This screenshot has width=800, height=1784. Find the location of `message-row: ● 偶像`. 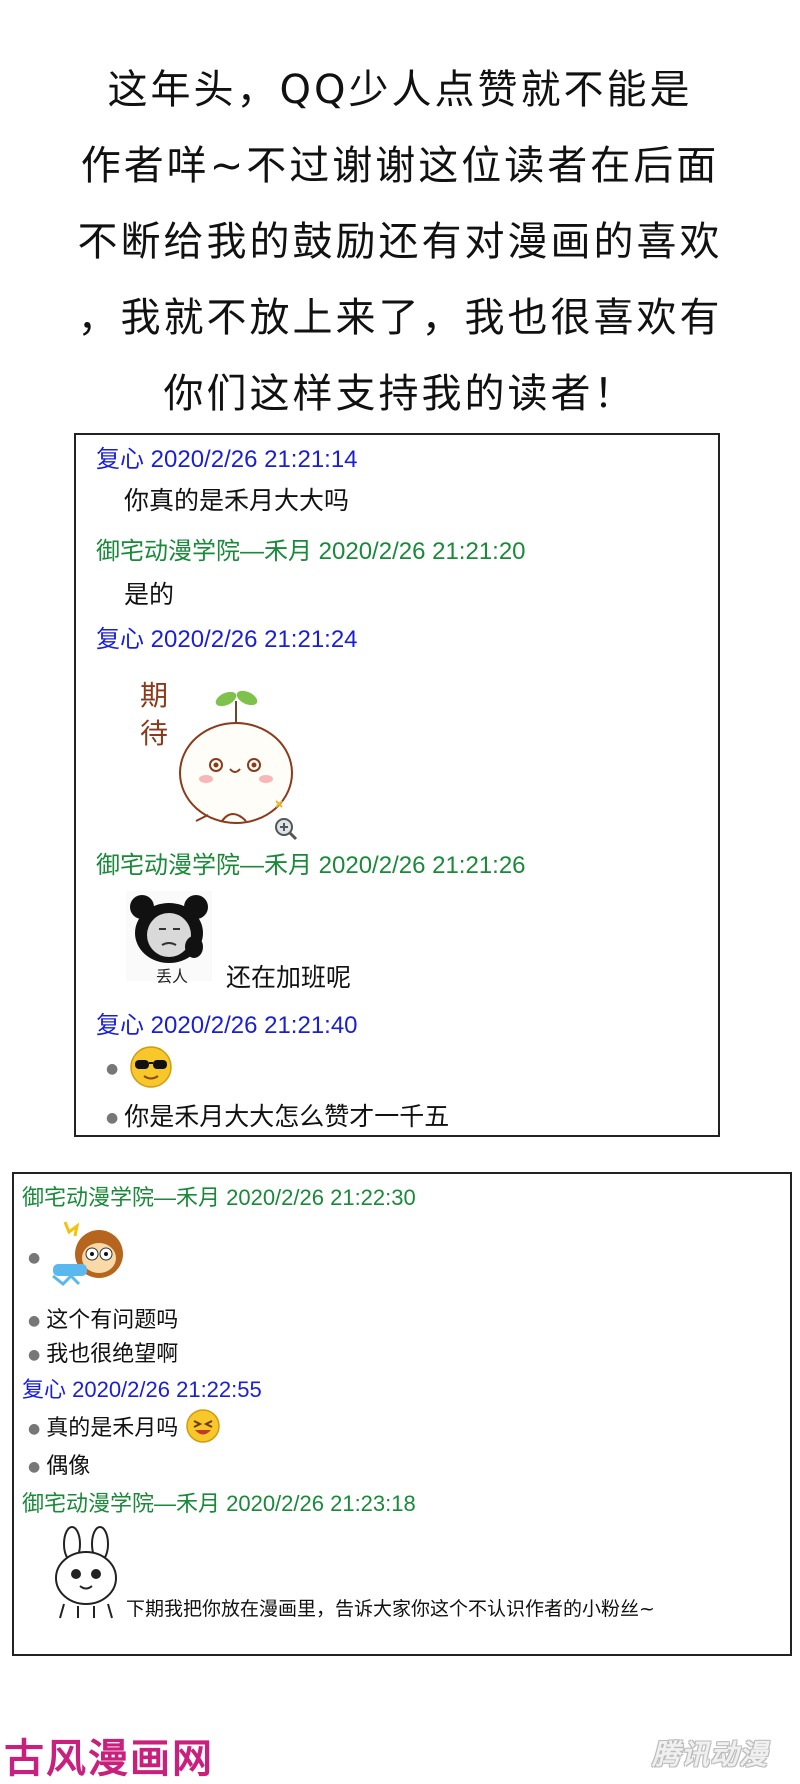

message-row: ● 偶像 is located at coordinates (59, 1464).